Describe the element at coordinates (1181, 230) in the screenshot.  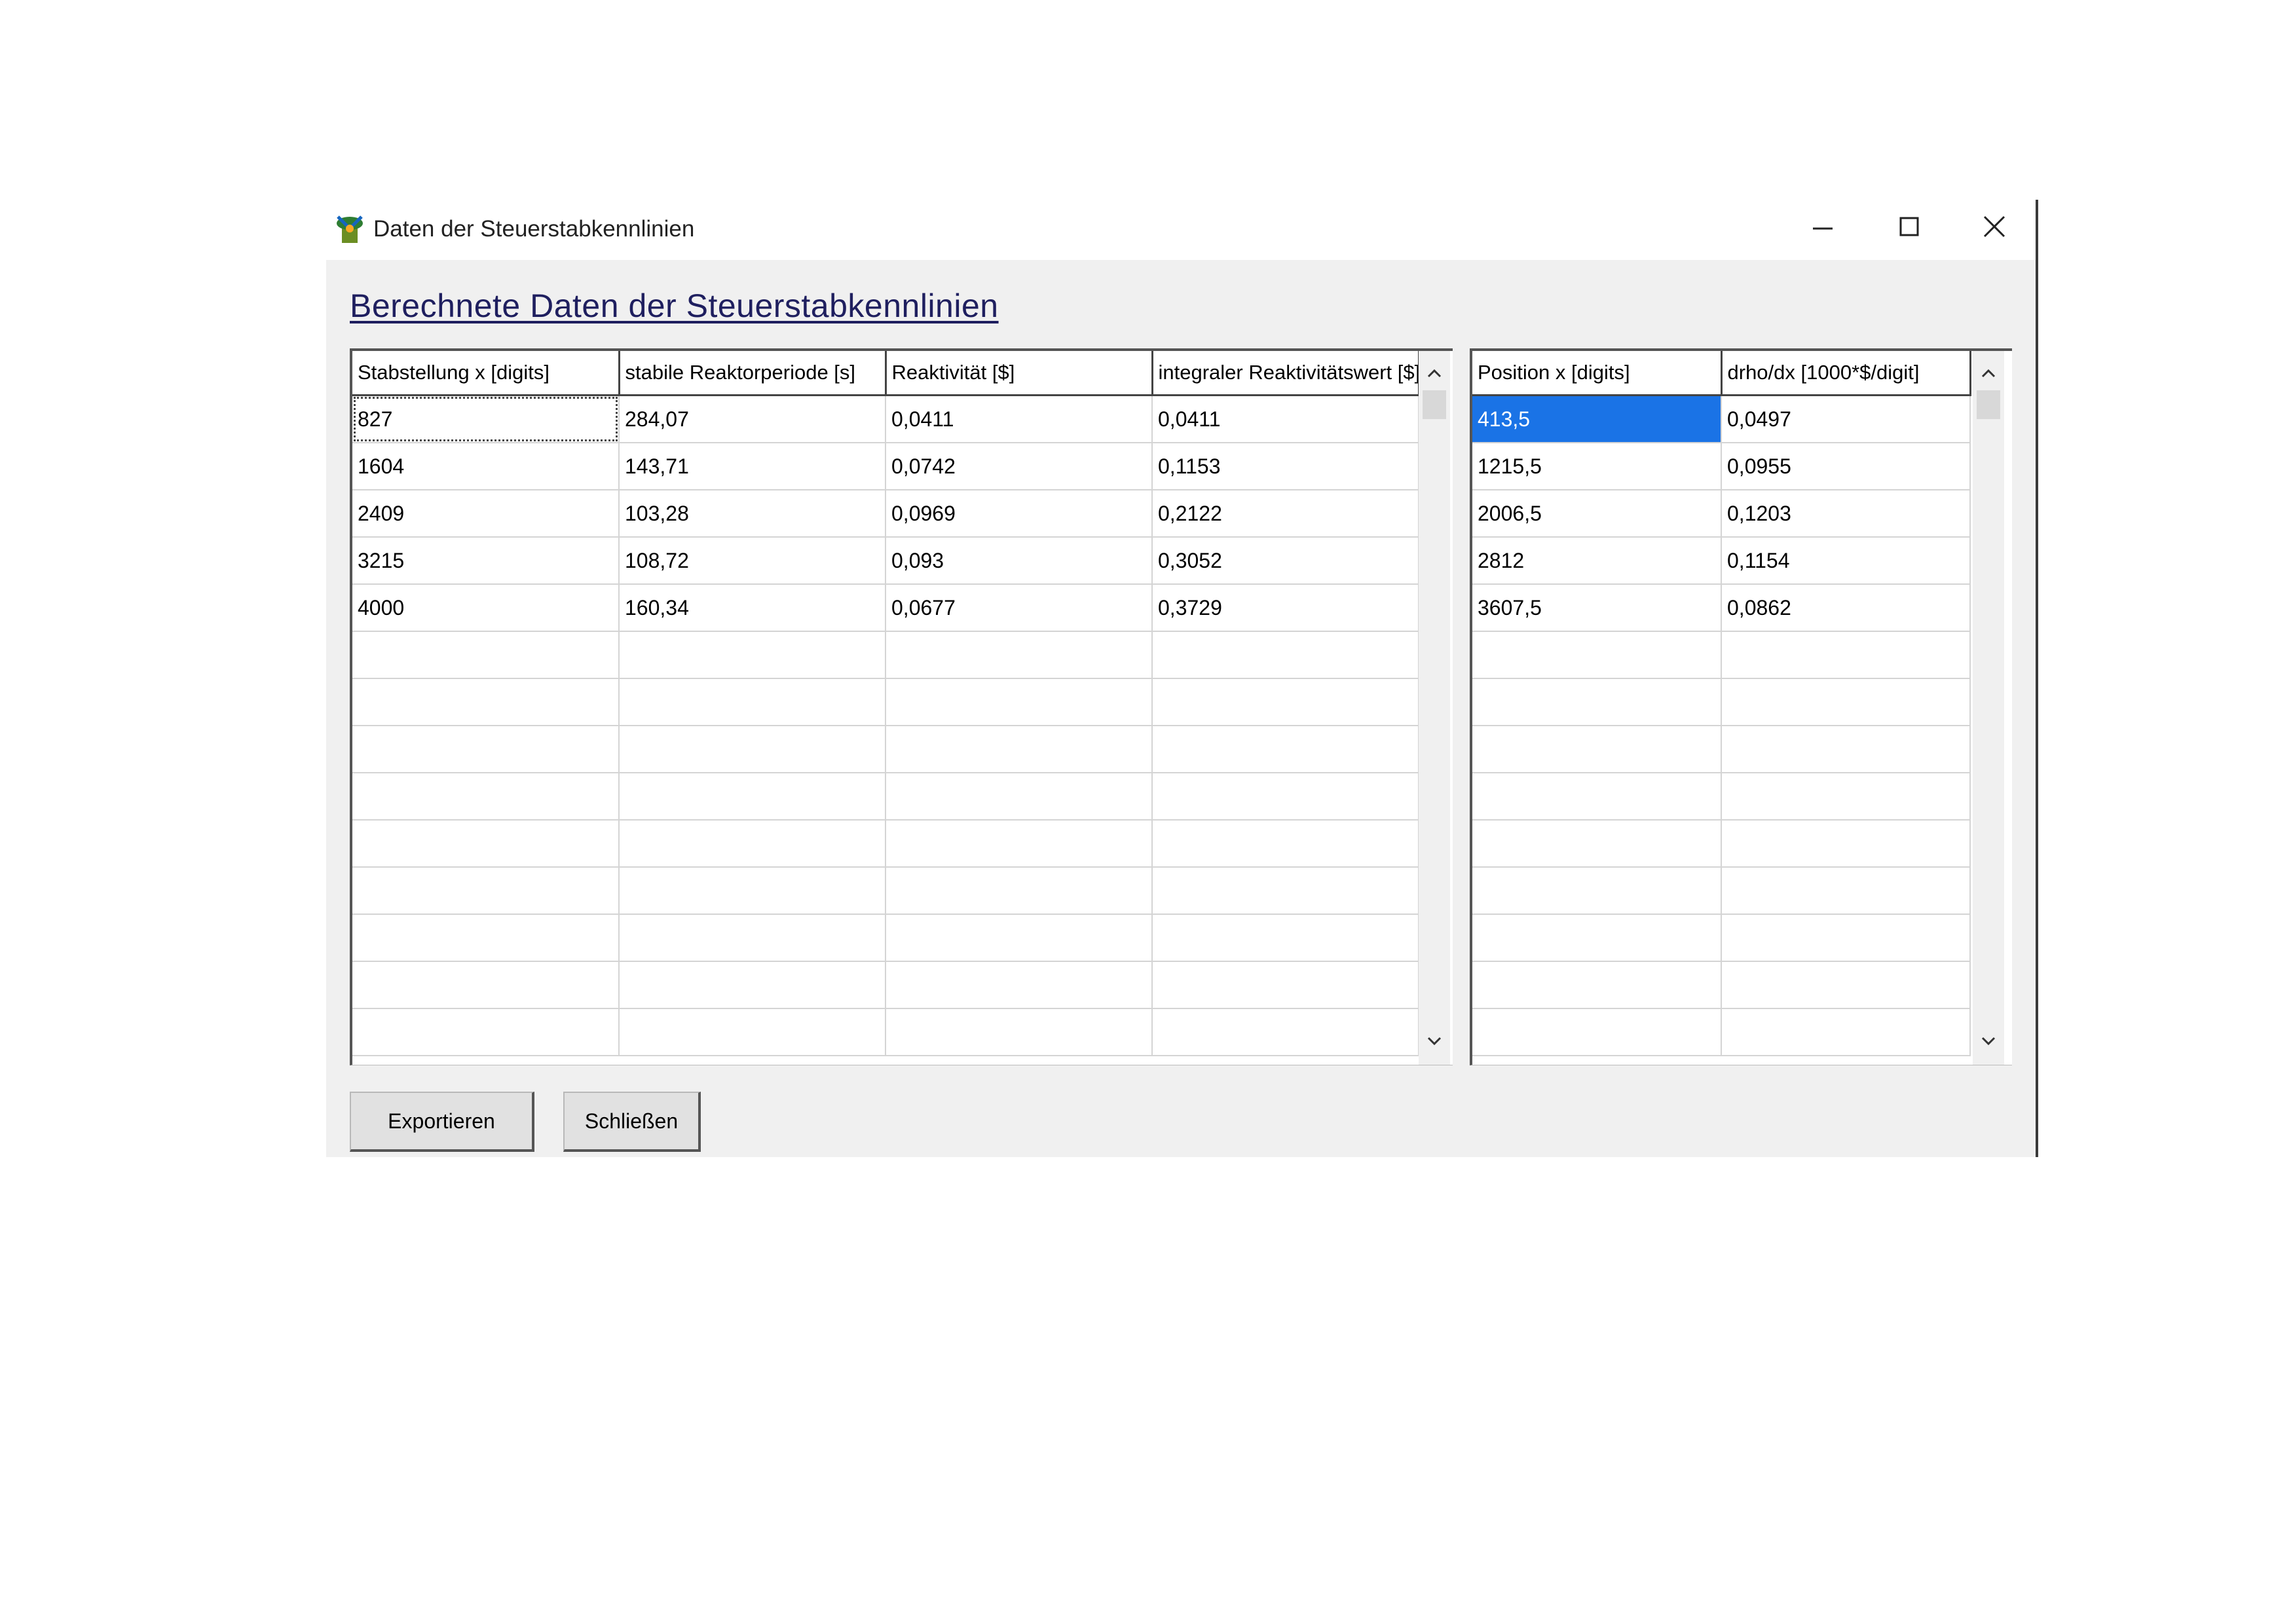
I see `title-bar: Daten der Steuerstabkennlinien` at that location.